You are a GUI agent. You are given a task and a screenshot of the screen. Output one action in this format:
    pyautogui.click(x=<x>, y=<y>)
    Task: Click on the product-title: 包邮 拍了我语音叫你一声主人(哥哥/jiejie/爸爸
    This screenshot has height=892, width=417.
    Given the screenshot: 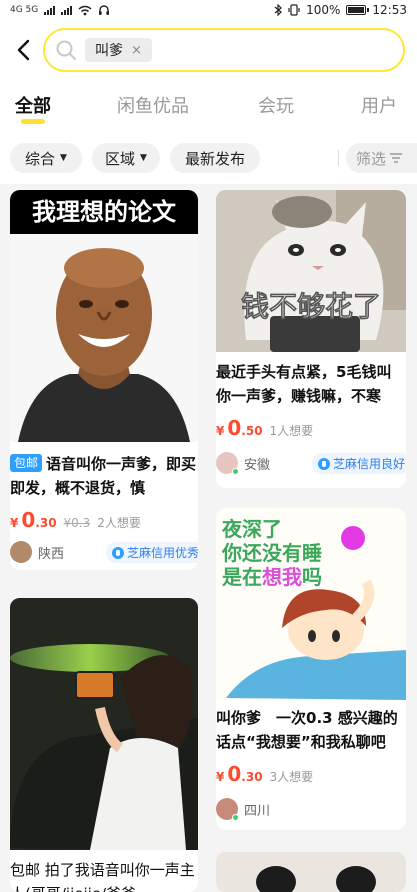 What is the action you would take?
    pyautogui.click(x=102, y=876)
    